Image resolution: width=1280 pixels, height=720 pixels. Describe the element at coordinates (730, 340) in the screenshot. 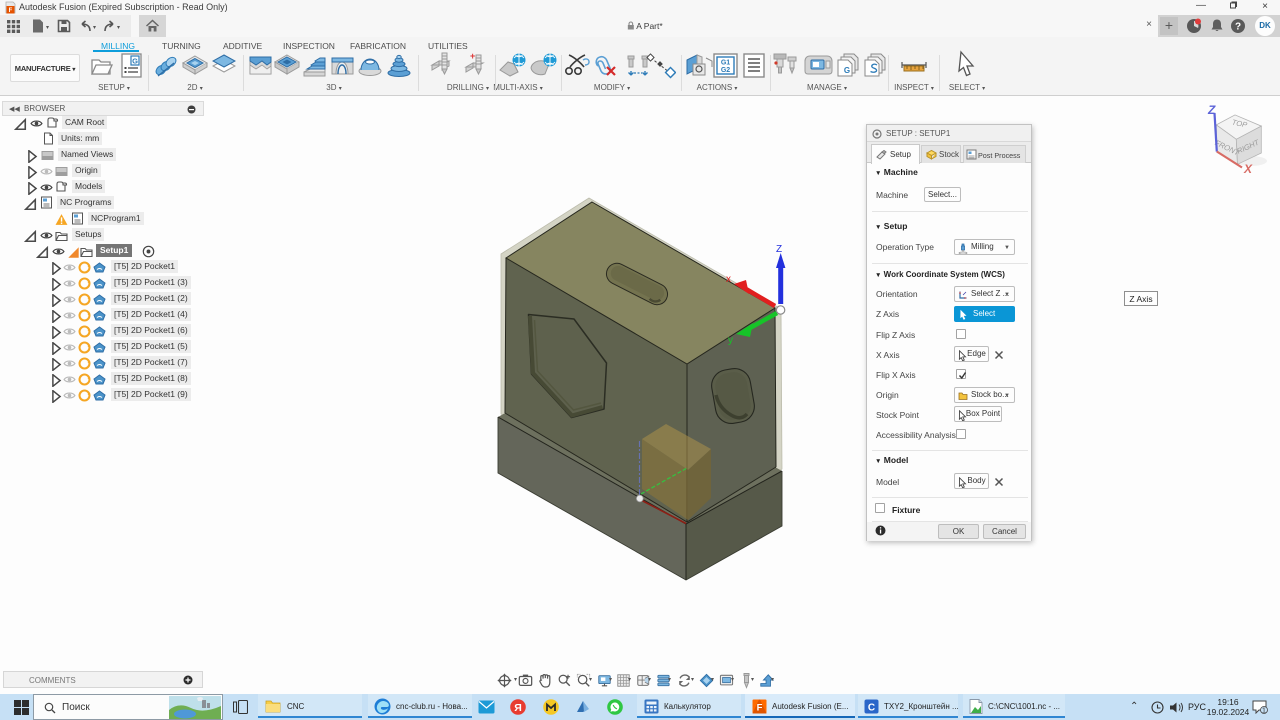

I see `svg-text: y` at that location.